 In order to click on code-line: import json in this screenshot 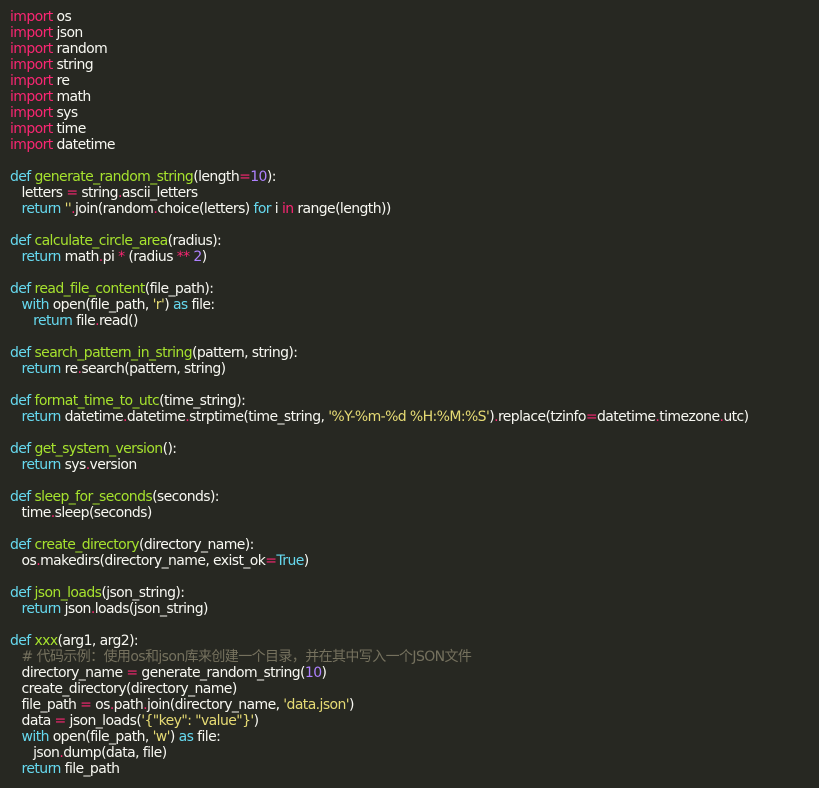, I will do `click(414, 33)`.